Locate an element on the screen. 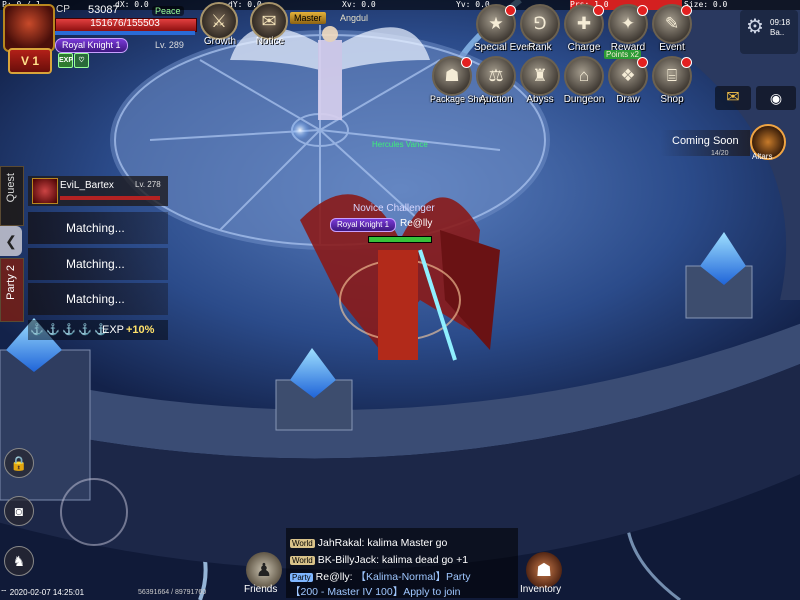 The height and width of the screenshot is (600, 800). charge-button: ✚ Charge is located at coordinates (584, 28).